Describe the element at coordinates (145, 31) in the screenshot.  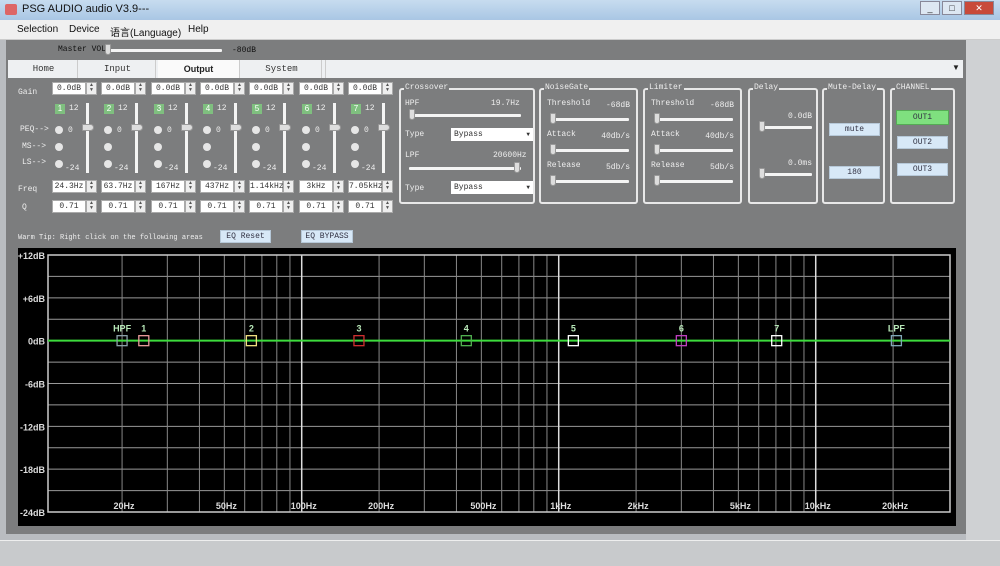
I see `menu-language: 语言(Language)` at that location.